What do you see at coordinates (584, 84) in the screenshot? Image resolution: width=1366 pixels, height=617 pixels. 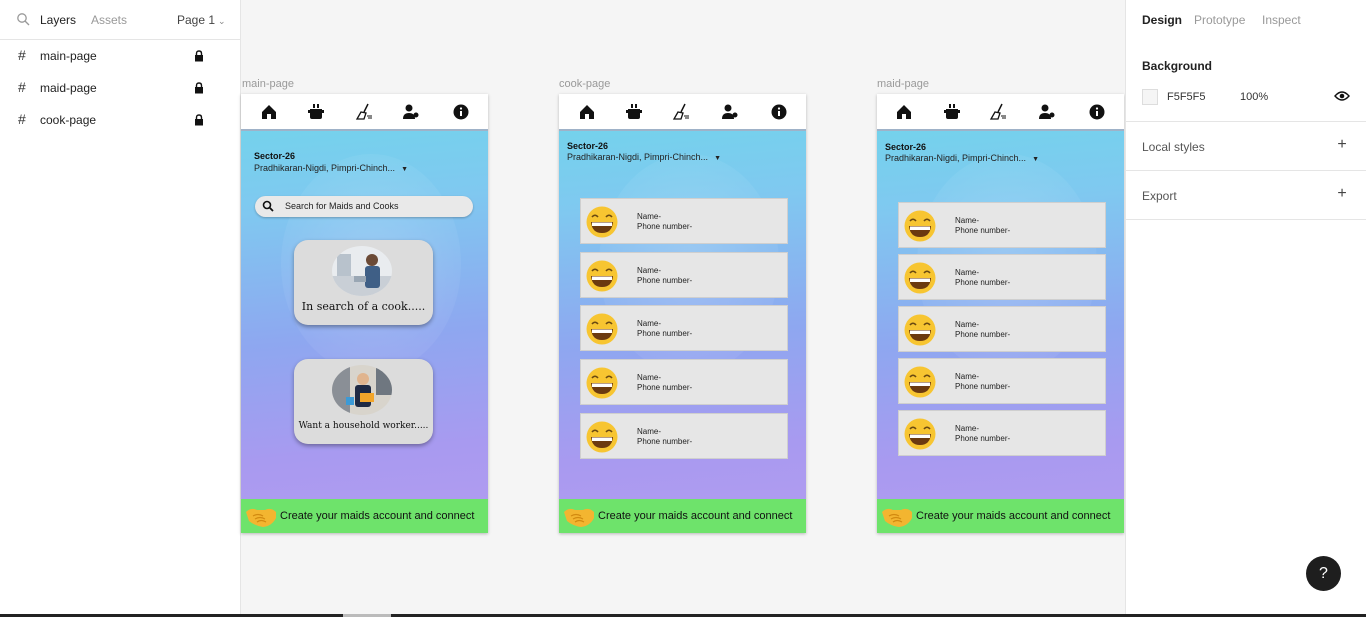 I see `frame-label-cook: cook-page` at bounding box center [584, 84].